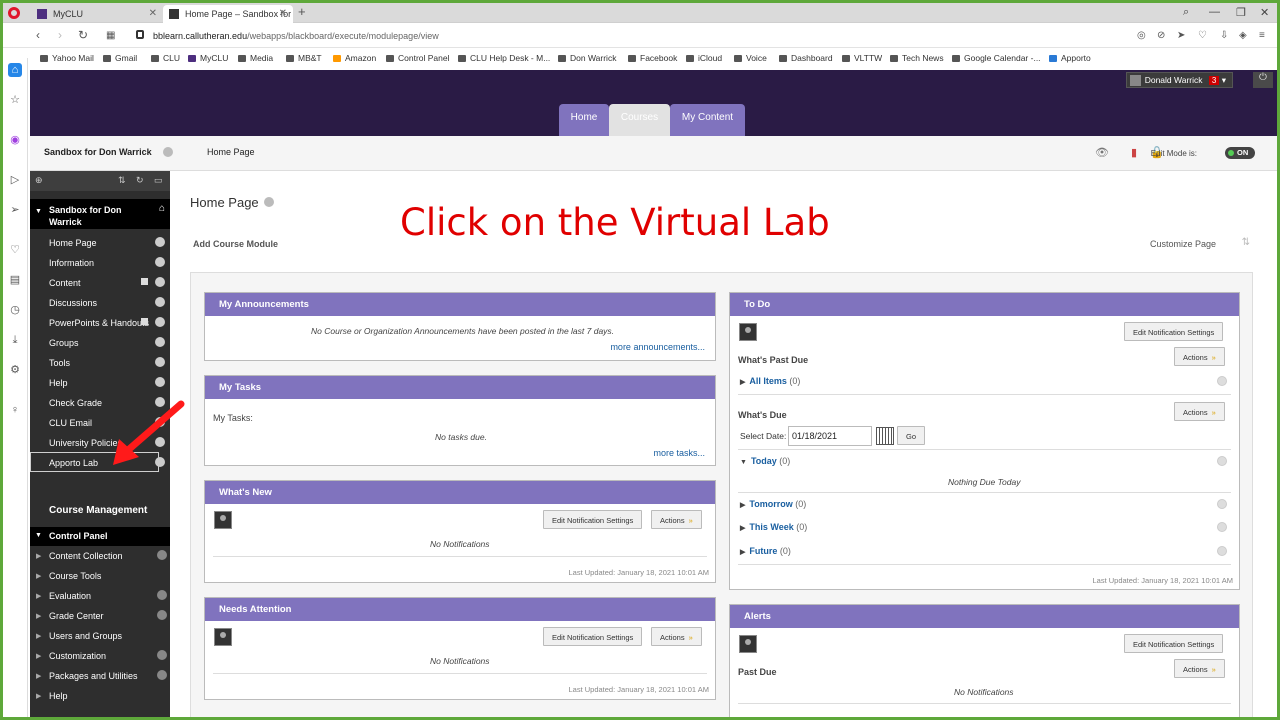 The image size is (1280, 720). What do you see at coordinates (1102, 152) in the screenshot?
I see `student-preview-icon: 👁` at bounding box center [1102, 152].